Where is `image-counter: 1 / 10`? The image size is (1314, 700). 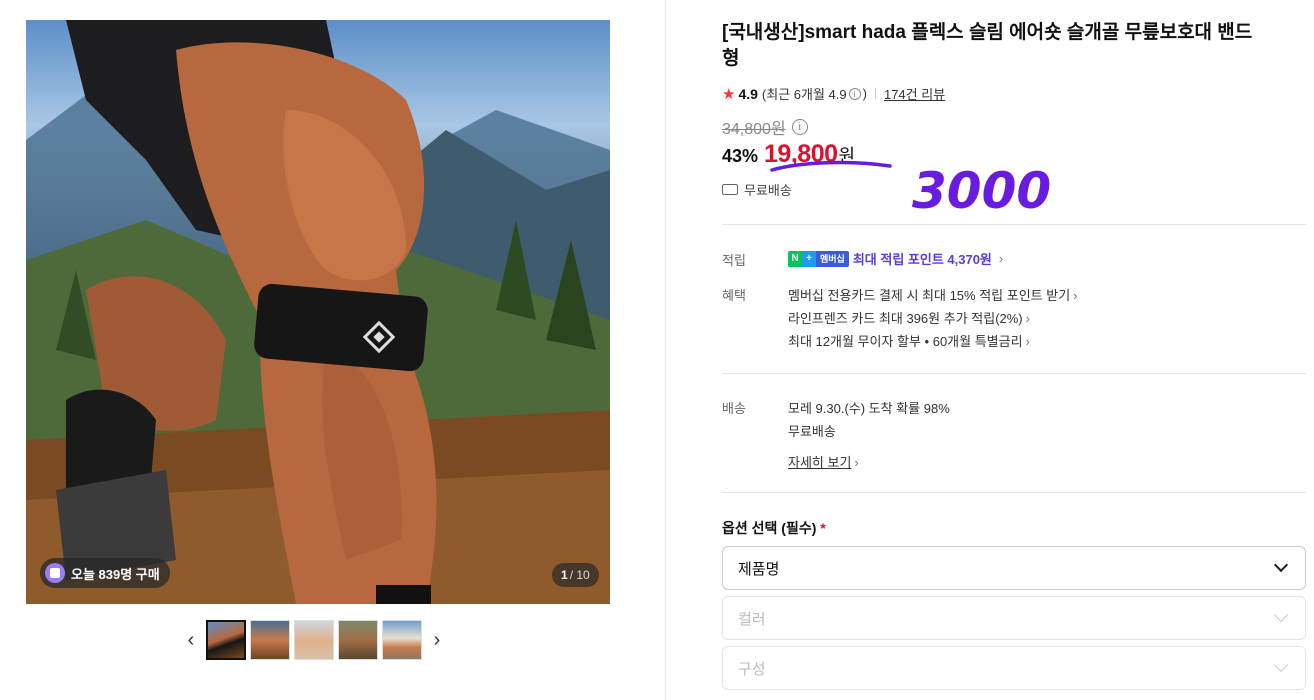 image-counter: 1 / 10 is located at coordinates (575, 575).